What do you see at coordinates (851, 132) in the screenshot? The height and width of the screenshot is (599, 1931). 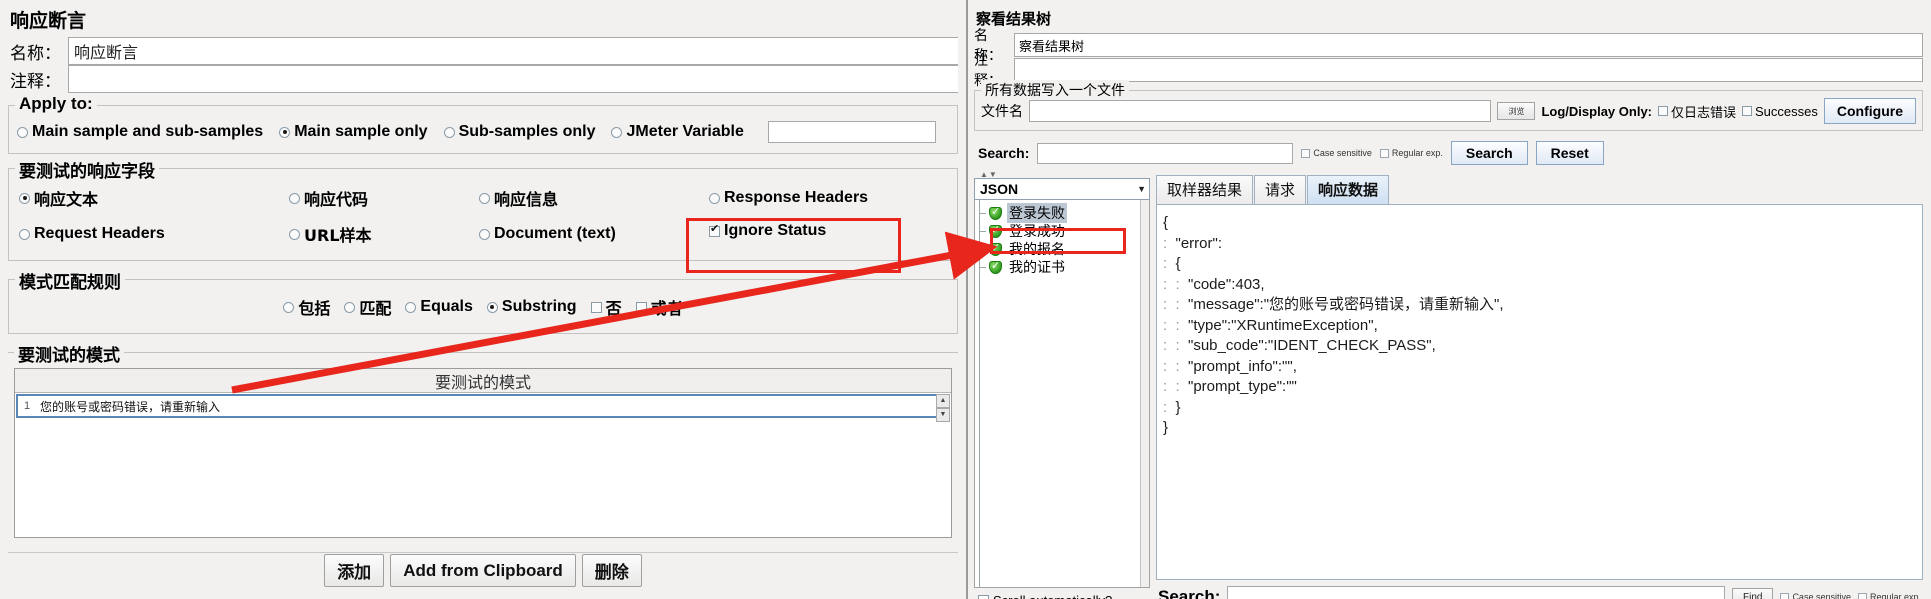 I see `jmeter-variable-input` at bounding box center [851, 132].